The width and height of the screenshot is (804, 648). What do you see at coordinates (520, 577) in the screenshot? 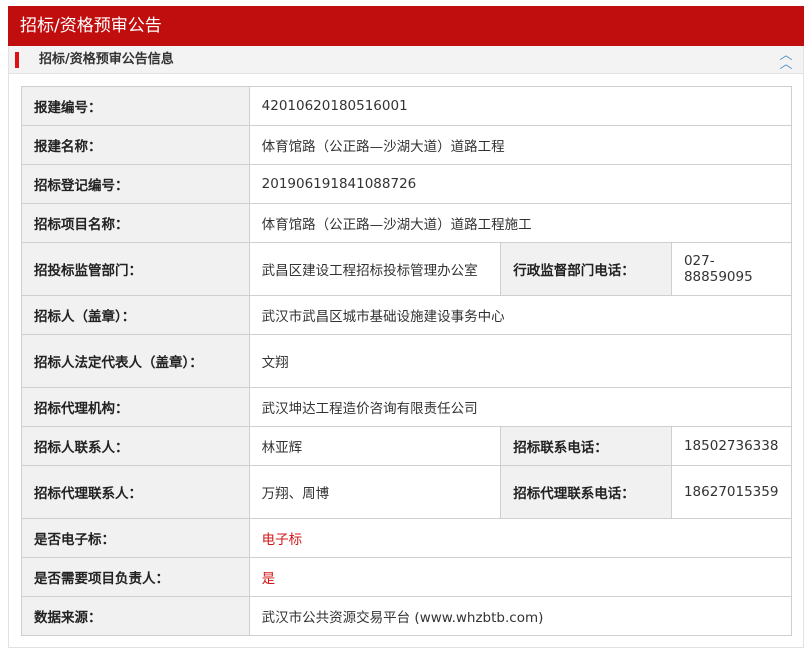
I see `need-manager-value: 是` at bounding box center [520, 577].